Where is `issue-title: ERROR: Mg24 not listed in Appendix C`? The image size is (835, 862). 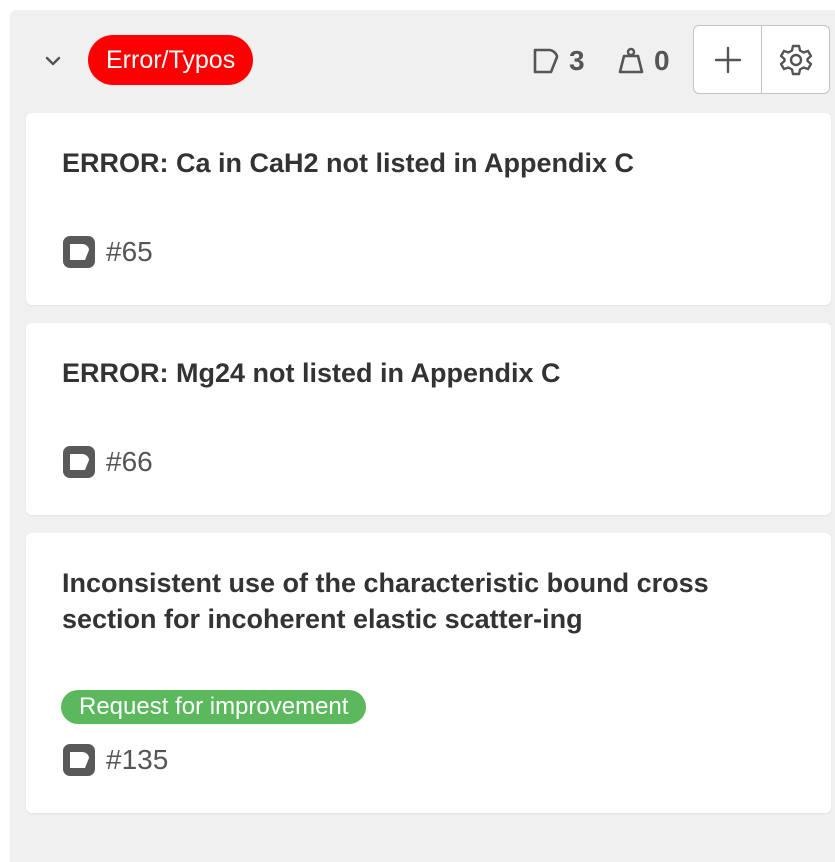
issue-title: ERROR: Mg24 not listed in Appendix C is located at coordinates (397, 373).